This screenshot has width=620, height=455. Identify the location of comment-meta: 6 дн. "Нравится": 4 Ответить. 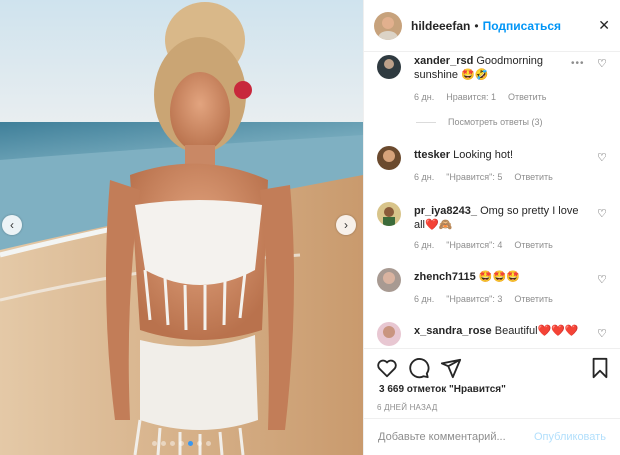
(489, 245).